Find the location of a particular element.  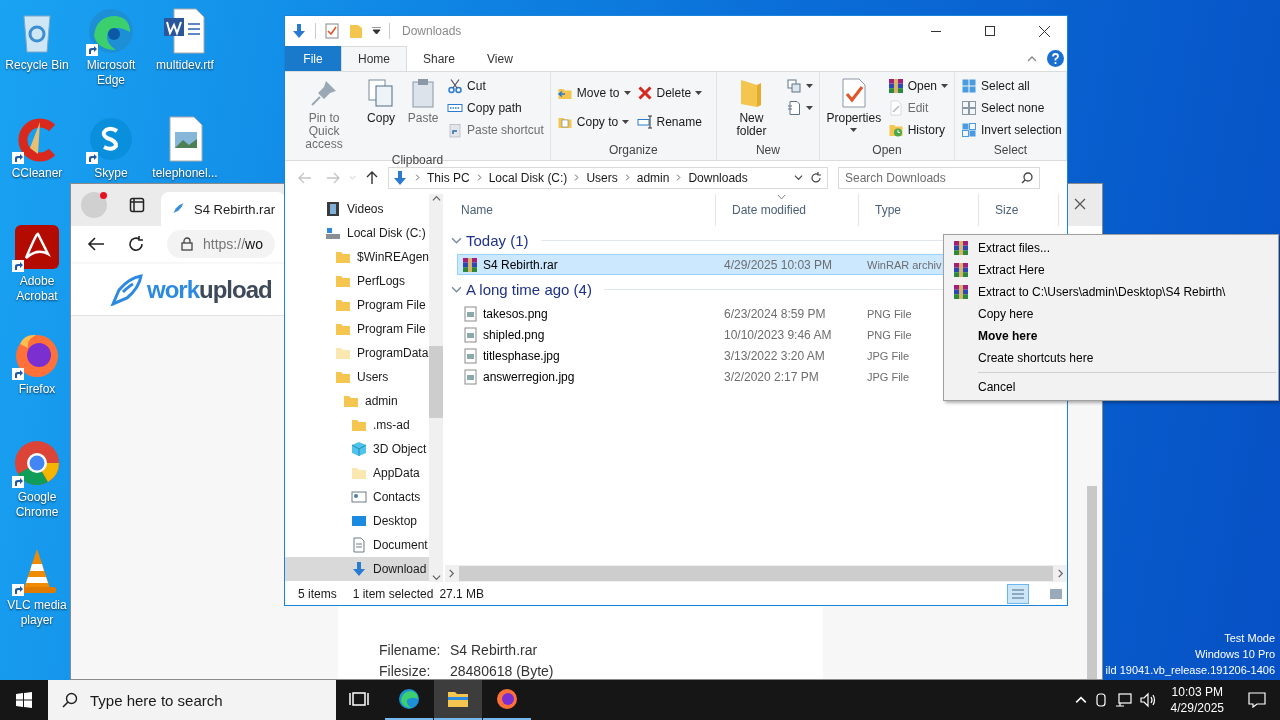

help-icon is located at coordinates (1055, 58).